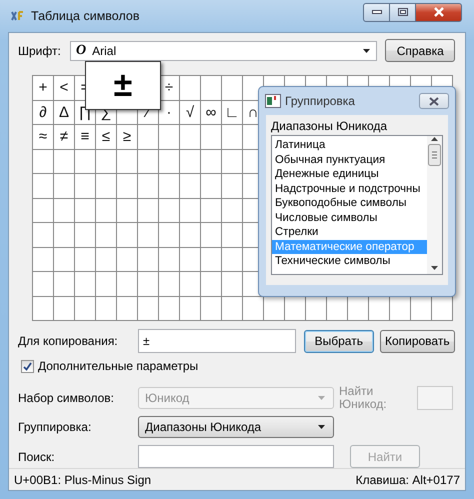 The height and width of the screenshot is (499, 474). Describe the element at coordinates (339, 341) in the screenshot. I see `select-button: Выбрать` at that location.